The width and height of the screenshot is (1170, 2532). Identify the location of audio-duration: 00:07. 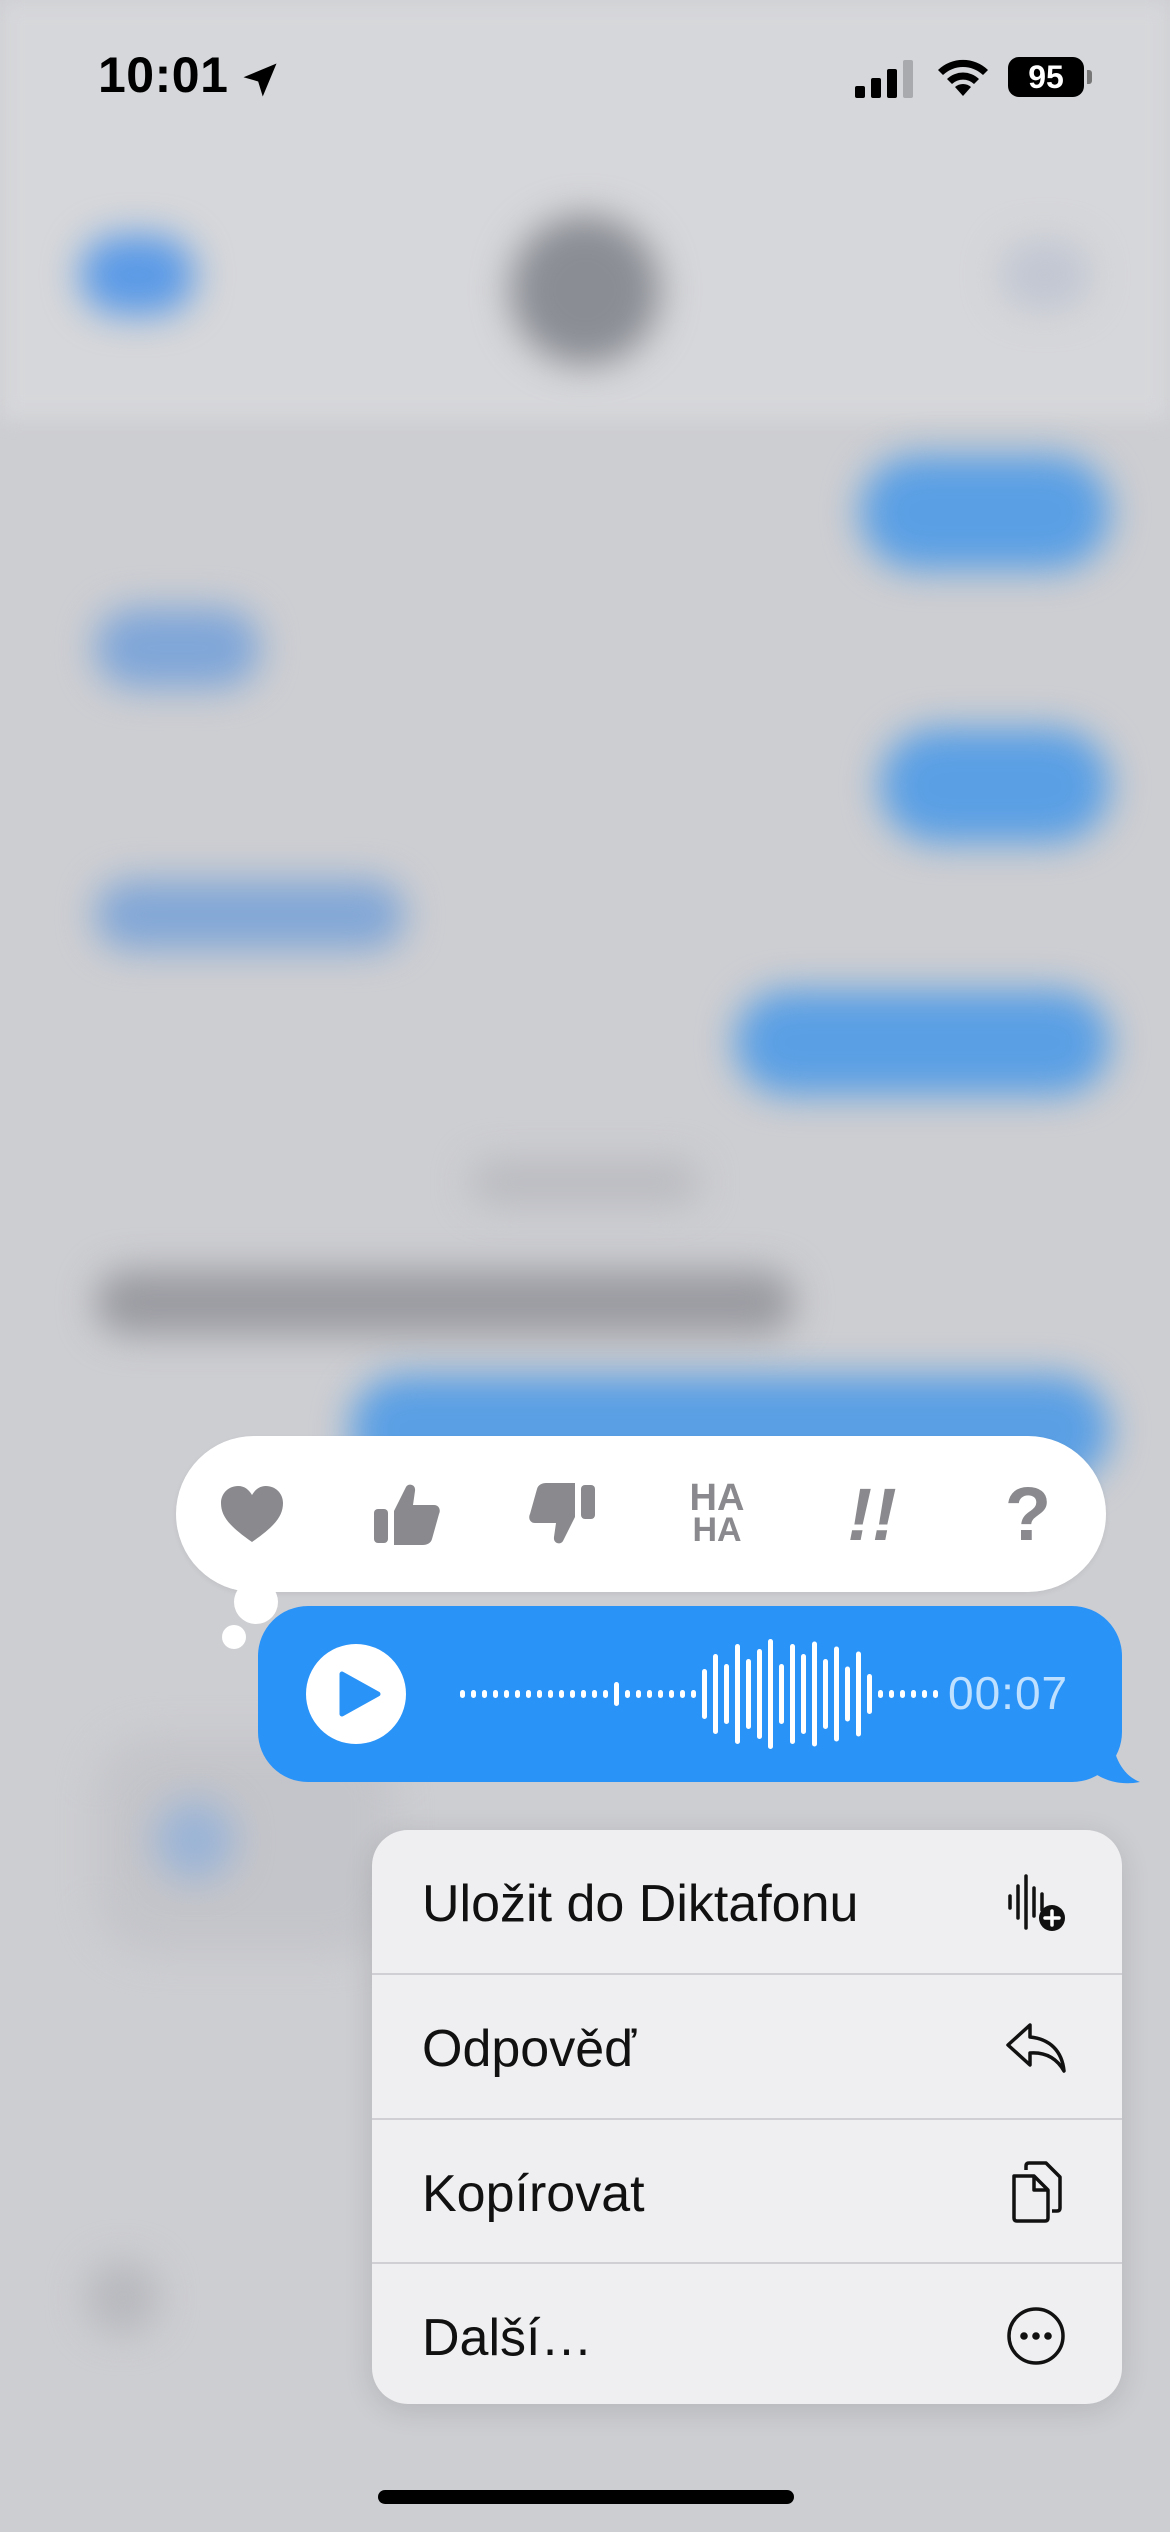
(1008, 1693).